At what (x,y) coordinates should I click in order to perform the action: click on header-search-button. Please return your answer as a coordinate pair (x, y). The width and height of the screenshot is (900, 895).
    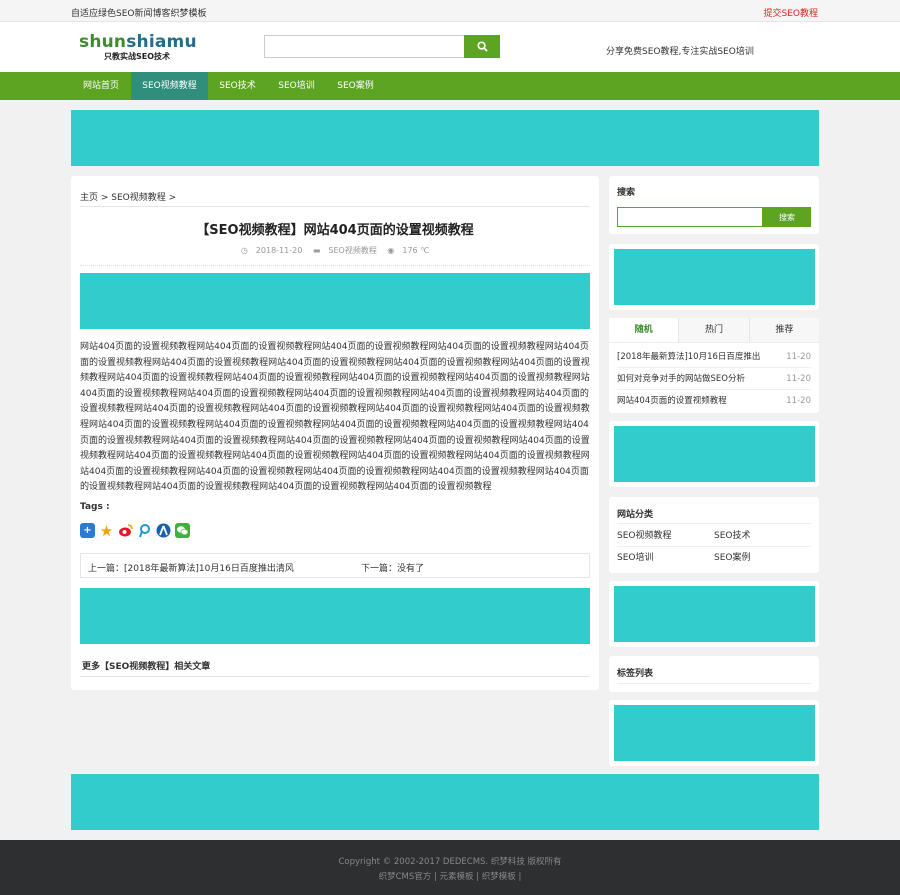
    Looking at the image, I should click on (482, 46).